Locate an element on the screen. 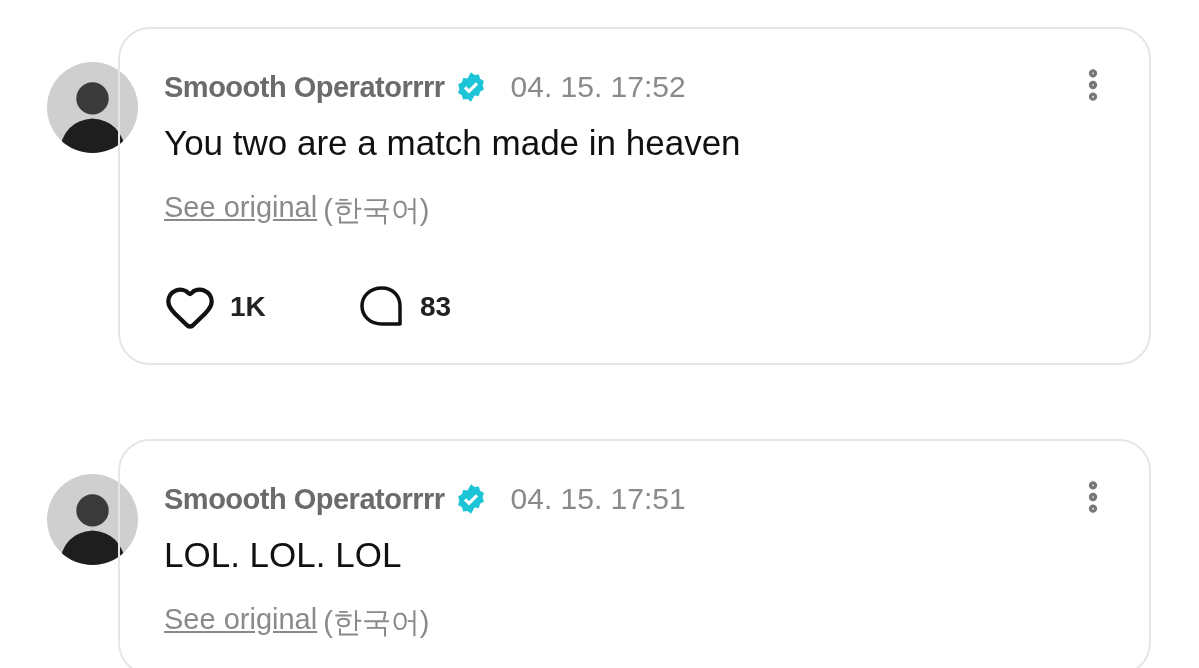 This screenshot has height=668, width=1199. timestamp: 04. 15. 17:51 is located at coordinates (598, 499).